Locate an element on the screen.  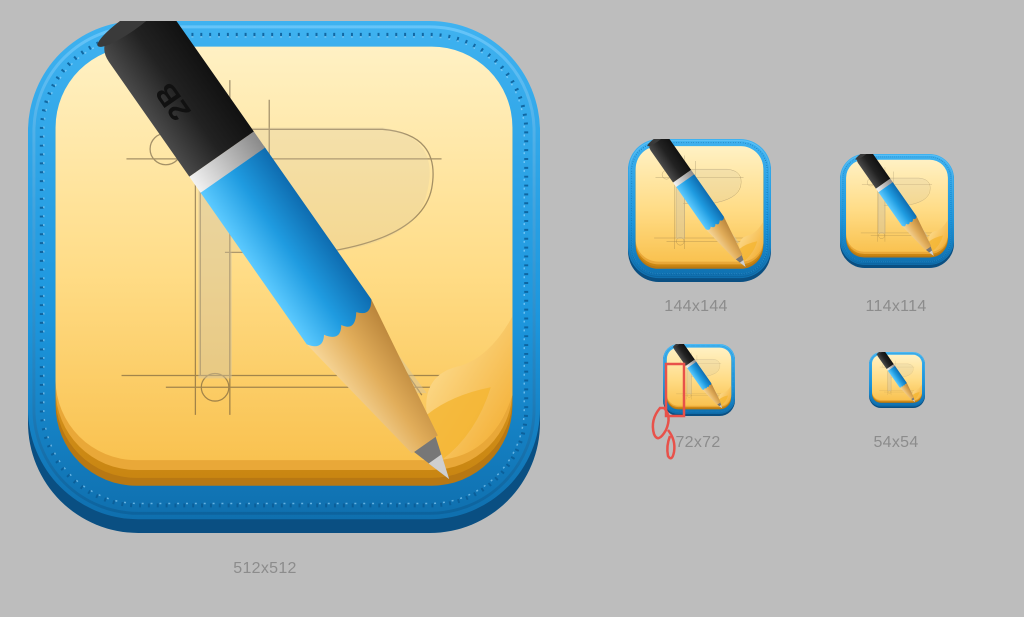
annotation-scribble is located at coordinates (671, 444).